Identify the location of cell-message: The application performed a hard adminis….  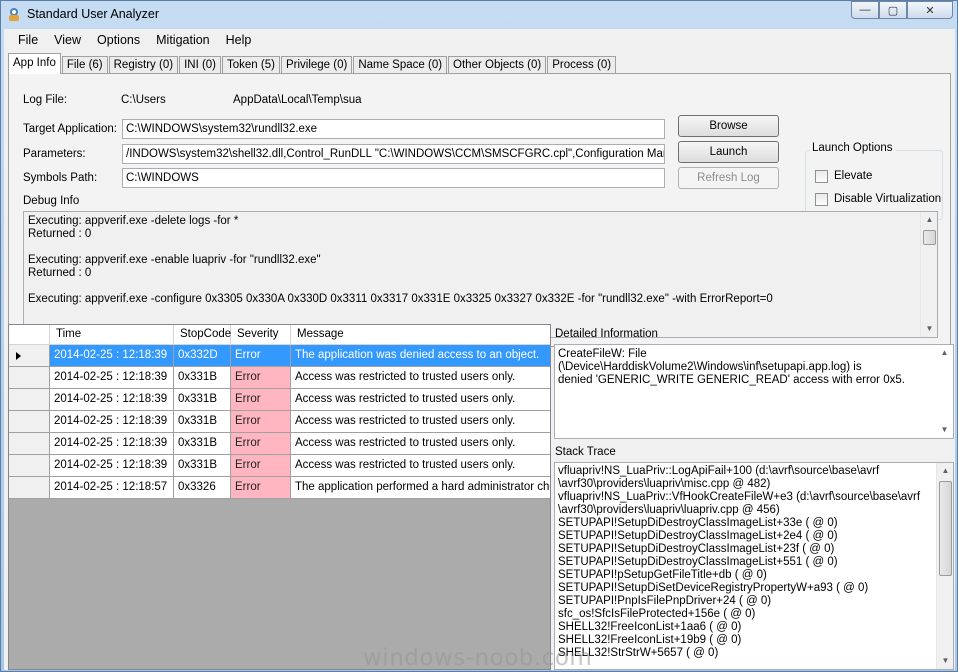
(420, 488).